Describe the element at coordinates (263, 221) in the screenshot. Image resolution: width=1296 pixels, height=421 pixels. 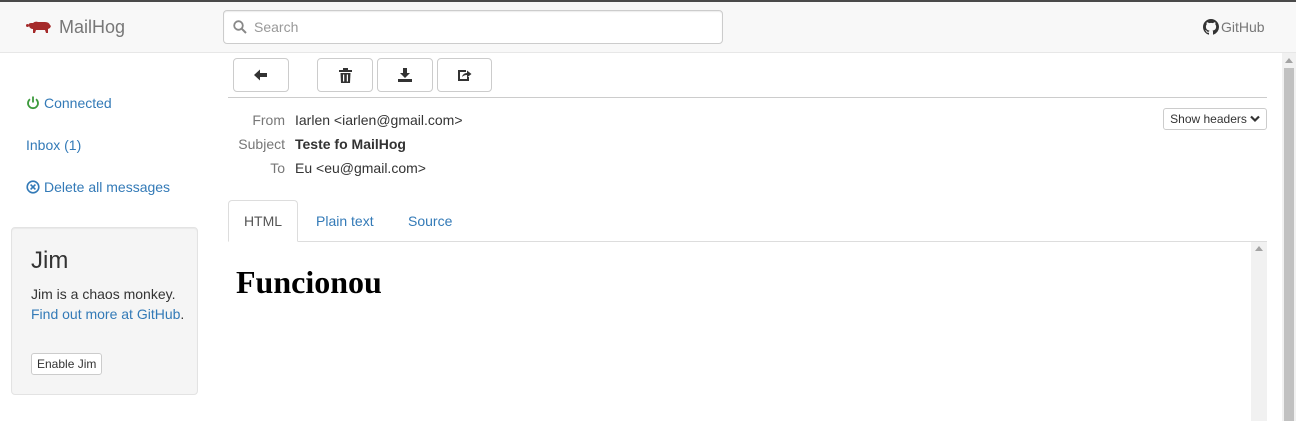
I see `tab-html: HTML` at that location.